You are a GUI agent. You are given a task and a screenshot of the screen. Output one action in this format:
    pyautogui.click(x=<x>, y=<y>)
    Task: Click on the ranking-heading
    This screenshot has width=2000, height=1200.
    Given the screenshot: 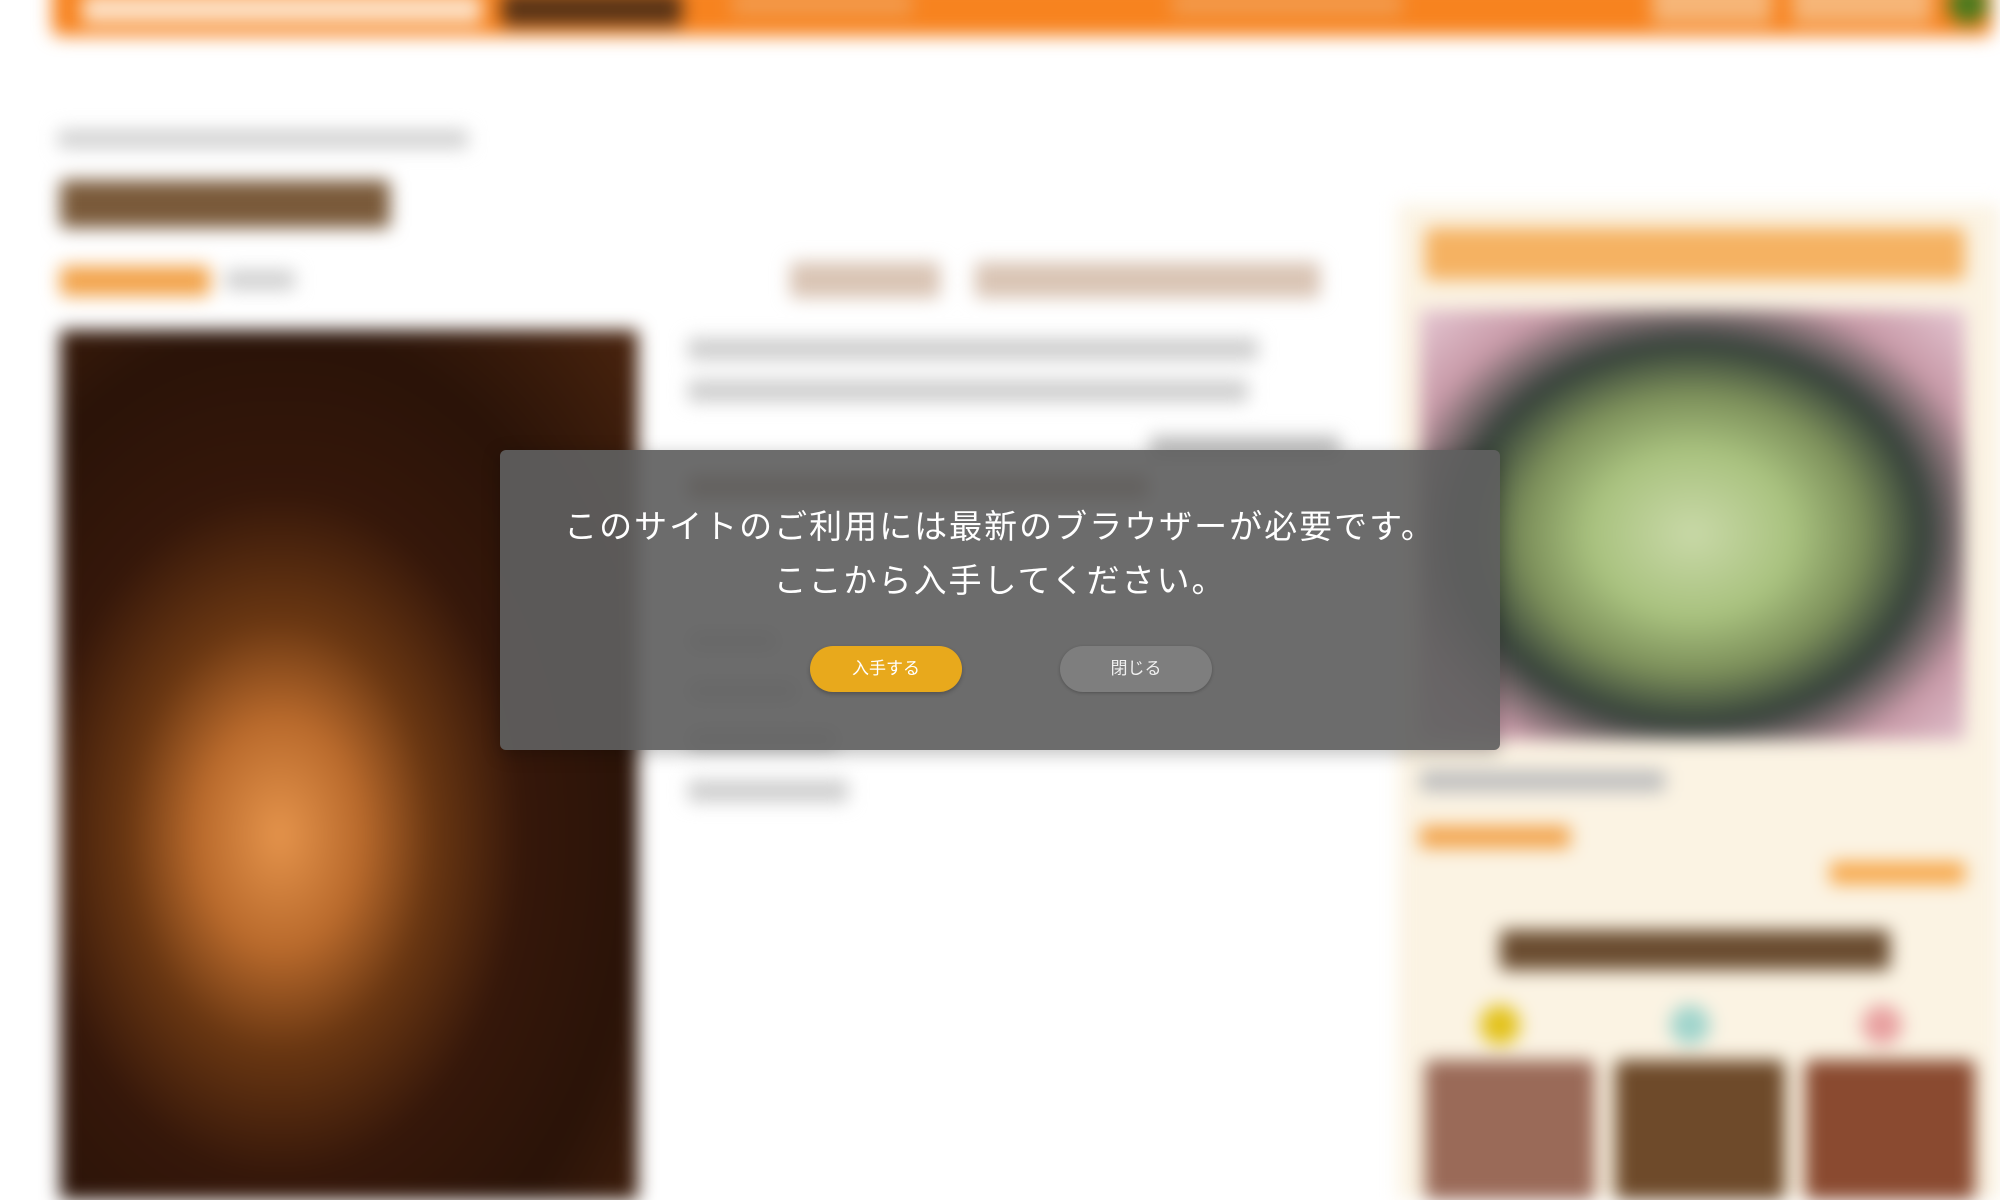 What is the action you would take?
    pyautogui.click(x=1695, y=950)
    